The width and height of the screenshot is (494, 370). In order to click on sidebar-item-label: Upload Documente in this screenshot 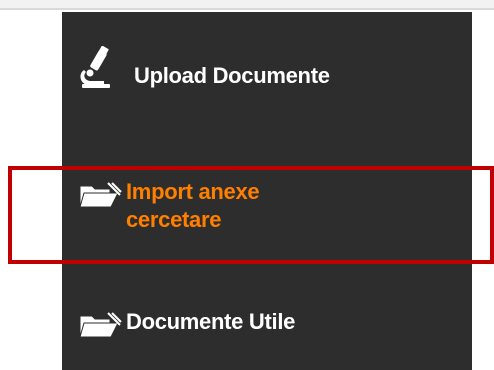, I will do `click(232, 75)`.